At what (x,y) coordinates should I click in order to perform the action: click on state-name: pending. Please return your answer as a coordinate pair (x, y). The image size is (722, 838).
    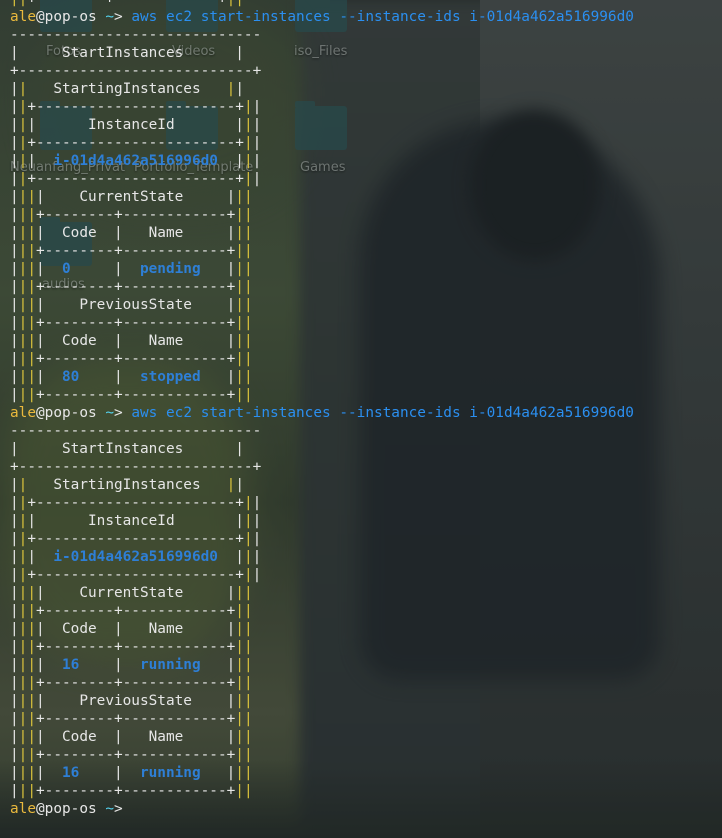
    Looking at the image, I should click on (170, 269).